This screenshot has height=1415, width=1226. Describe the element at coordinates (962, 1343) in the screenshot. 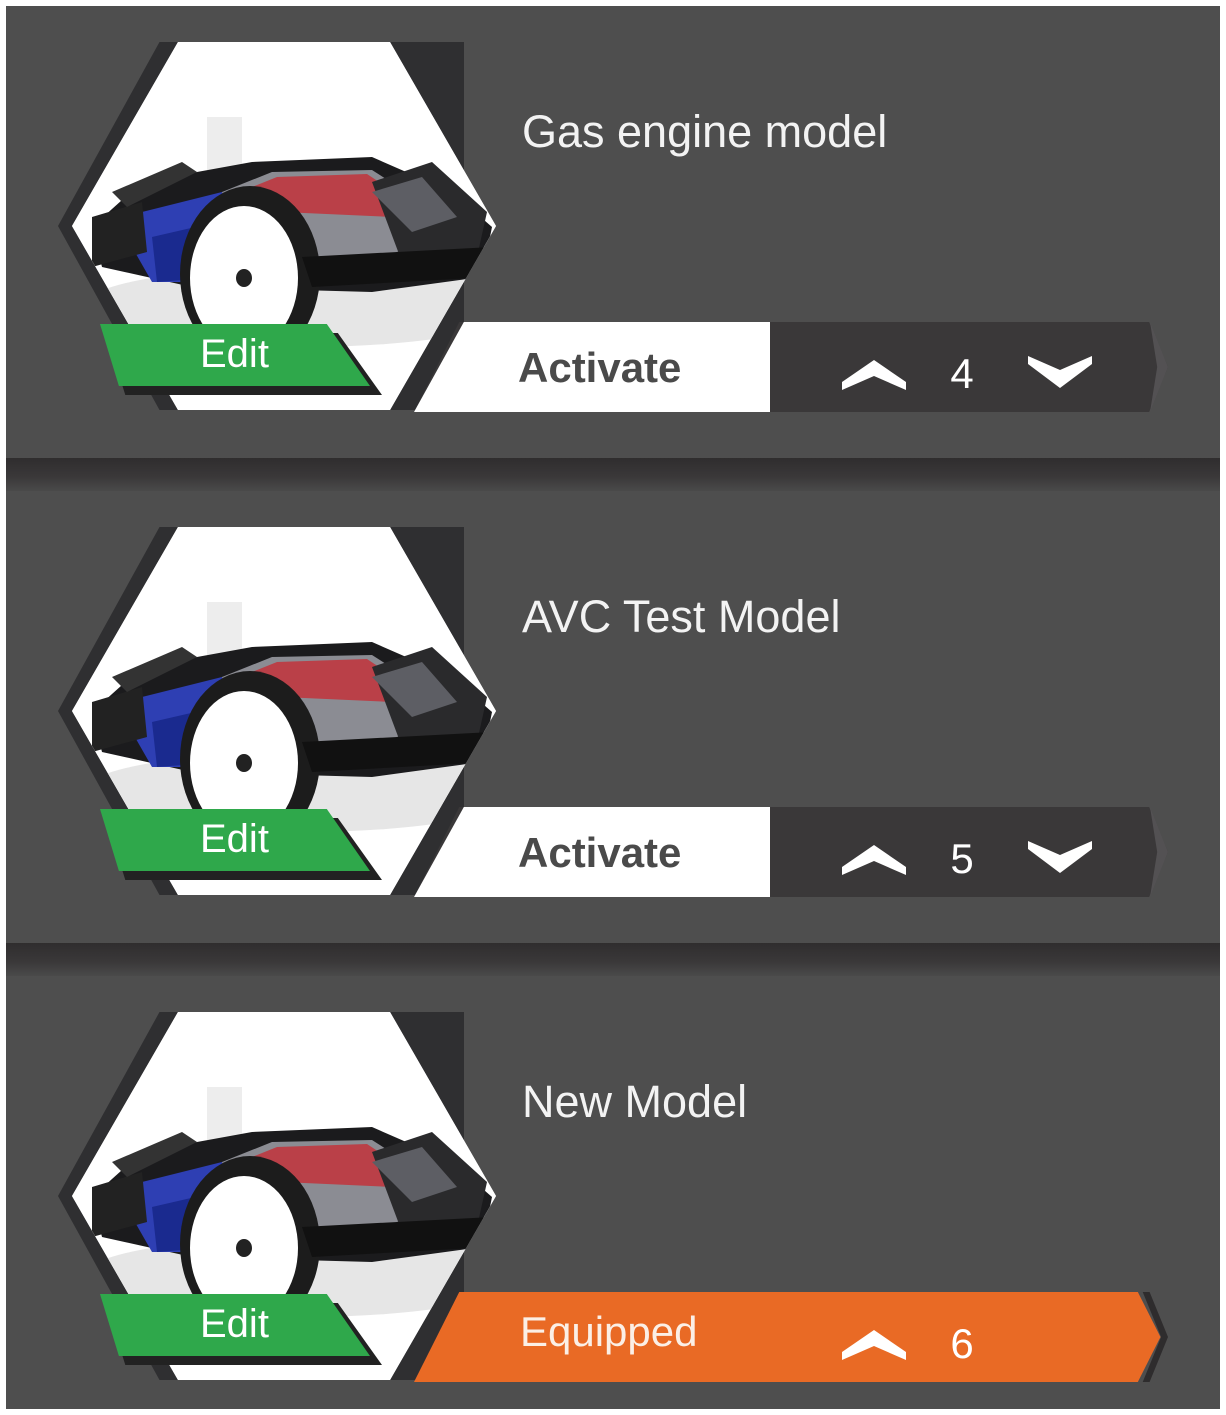

I see `model-position: 6` at that location.